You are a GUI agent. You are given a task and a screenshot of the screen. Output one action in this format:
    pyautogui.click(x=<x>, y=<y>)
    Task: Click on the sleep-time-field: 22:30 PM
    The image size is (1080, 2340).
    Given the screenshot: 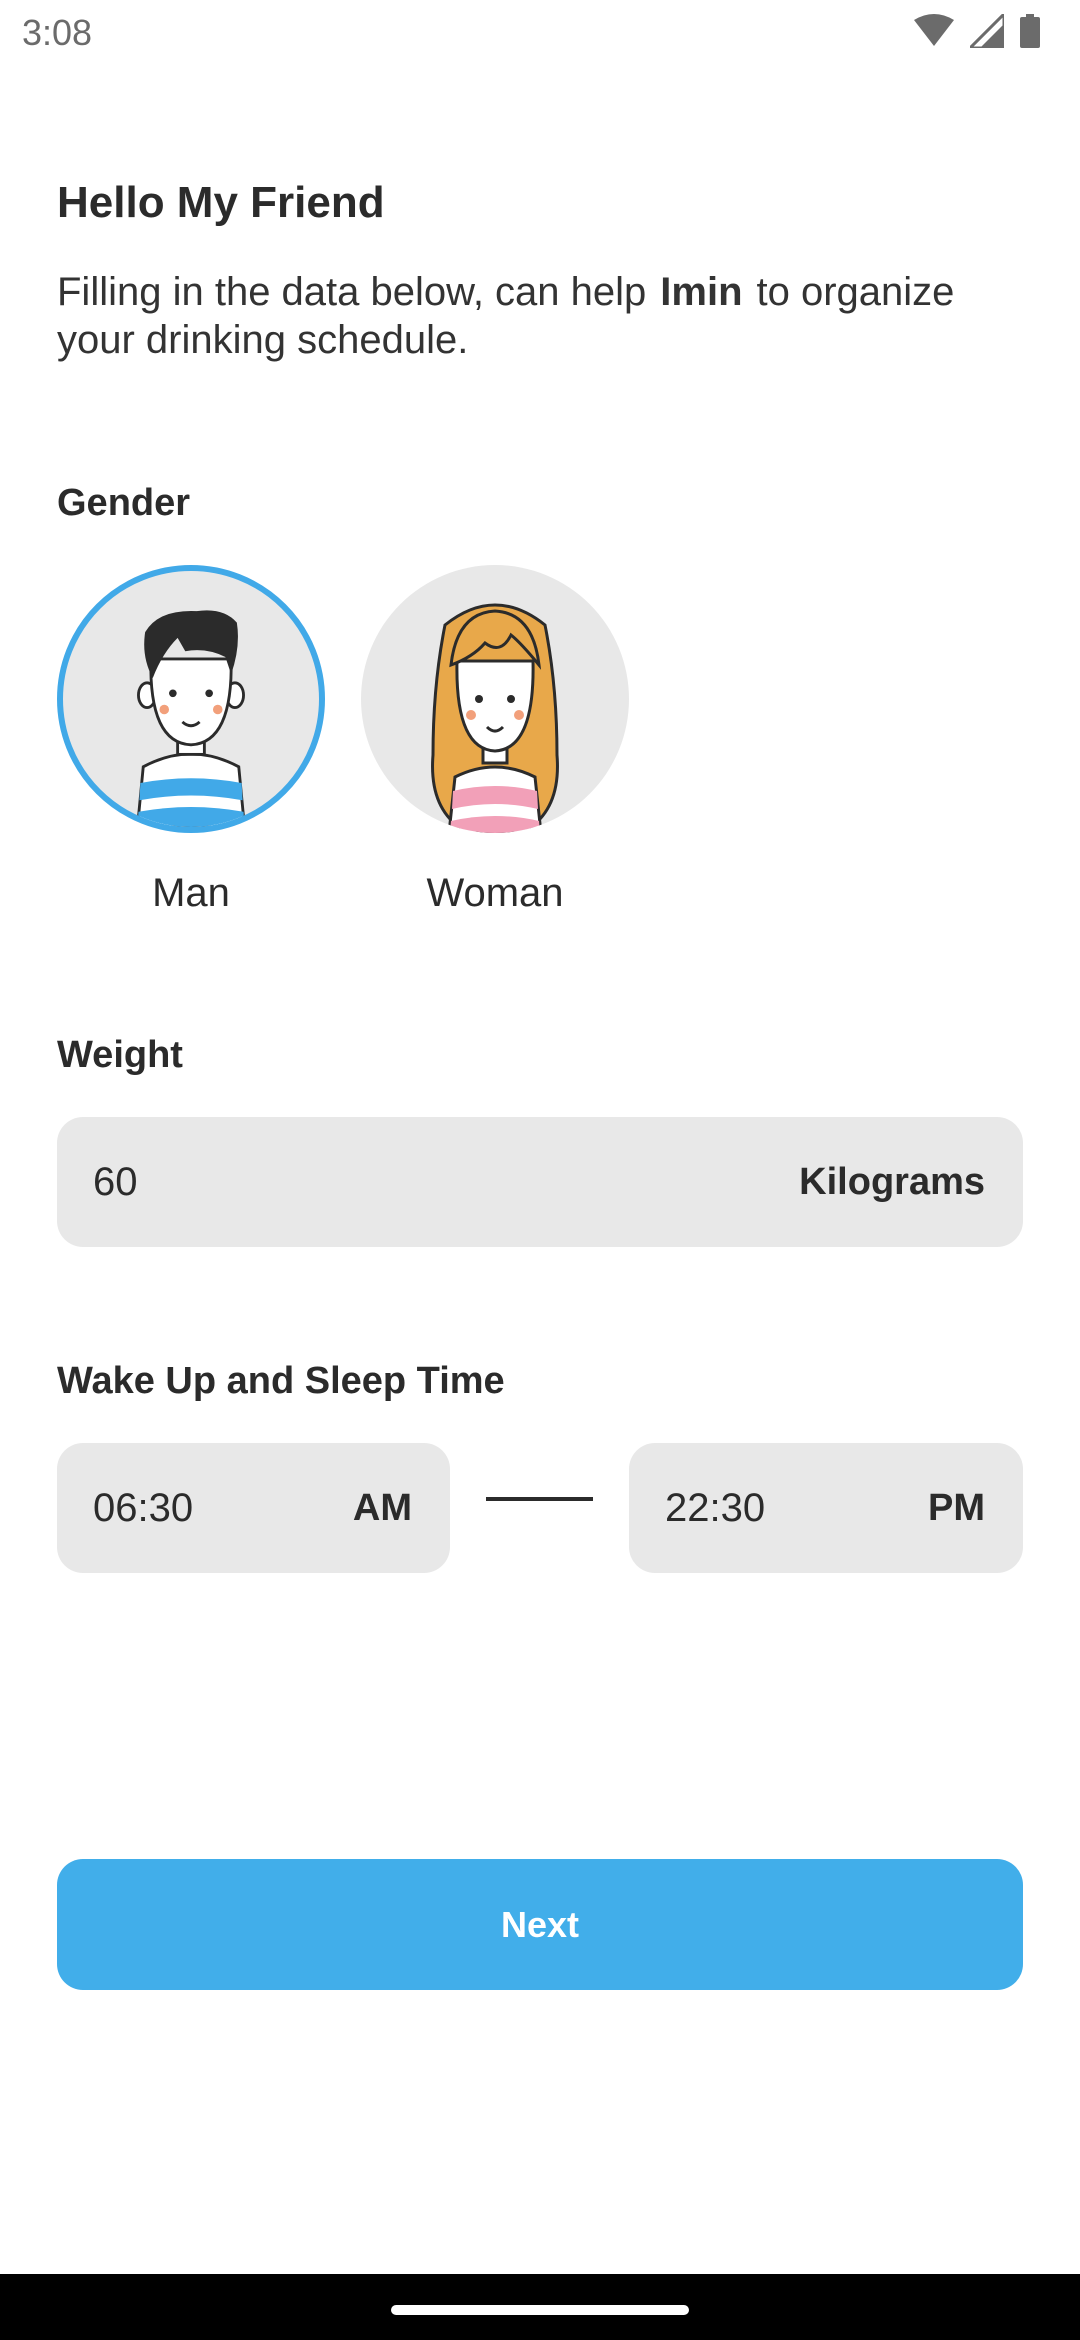 What is the action you would take?
    pyautogui.click(x=826, y=1508)
    